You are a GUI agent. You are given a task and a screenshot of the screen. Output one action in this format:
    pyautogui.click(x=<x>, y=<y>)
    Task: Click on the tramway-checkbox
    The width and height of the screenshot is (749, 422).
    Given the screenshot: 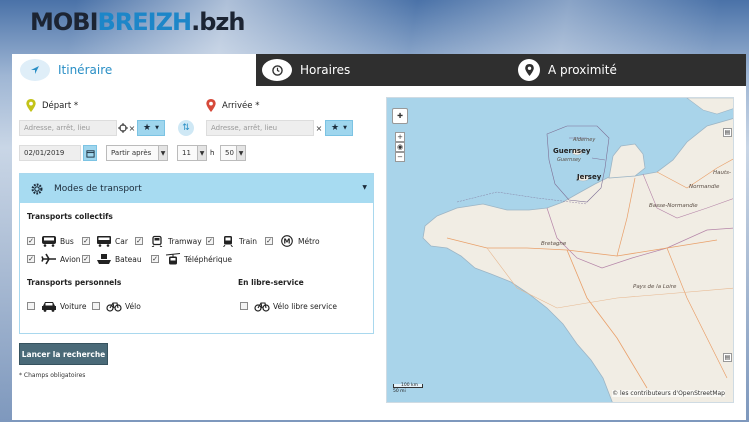 What is the action you would take?
    pyautogui.click(x=139, y=241)
    